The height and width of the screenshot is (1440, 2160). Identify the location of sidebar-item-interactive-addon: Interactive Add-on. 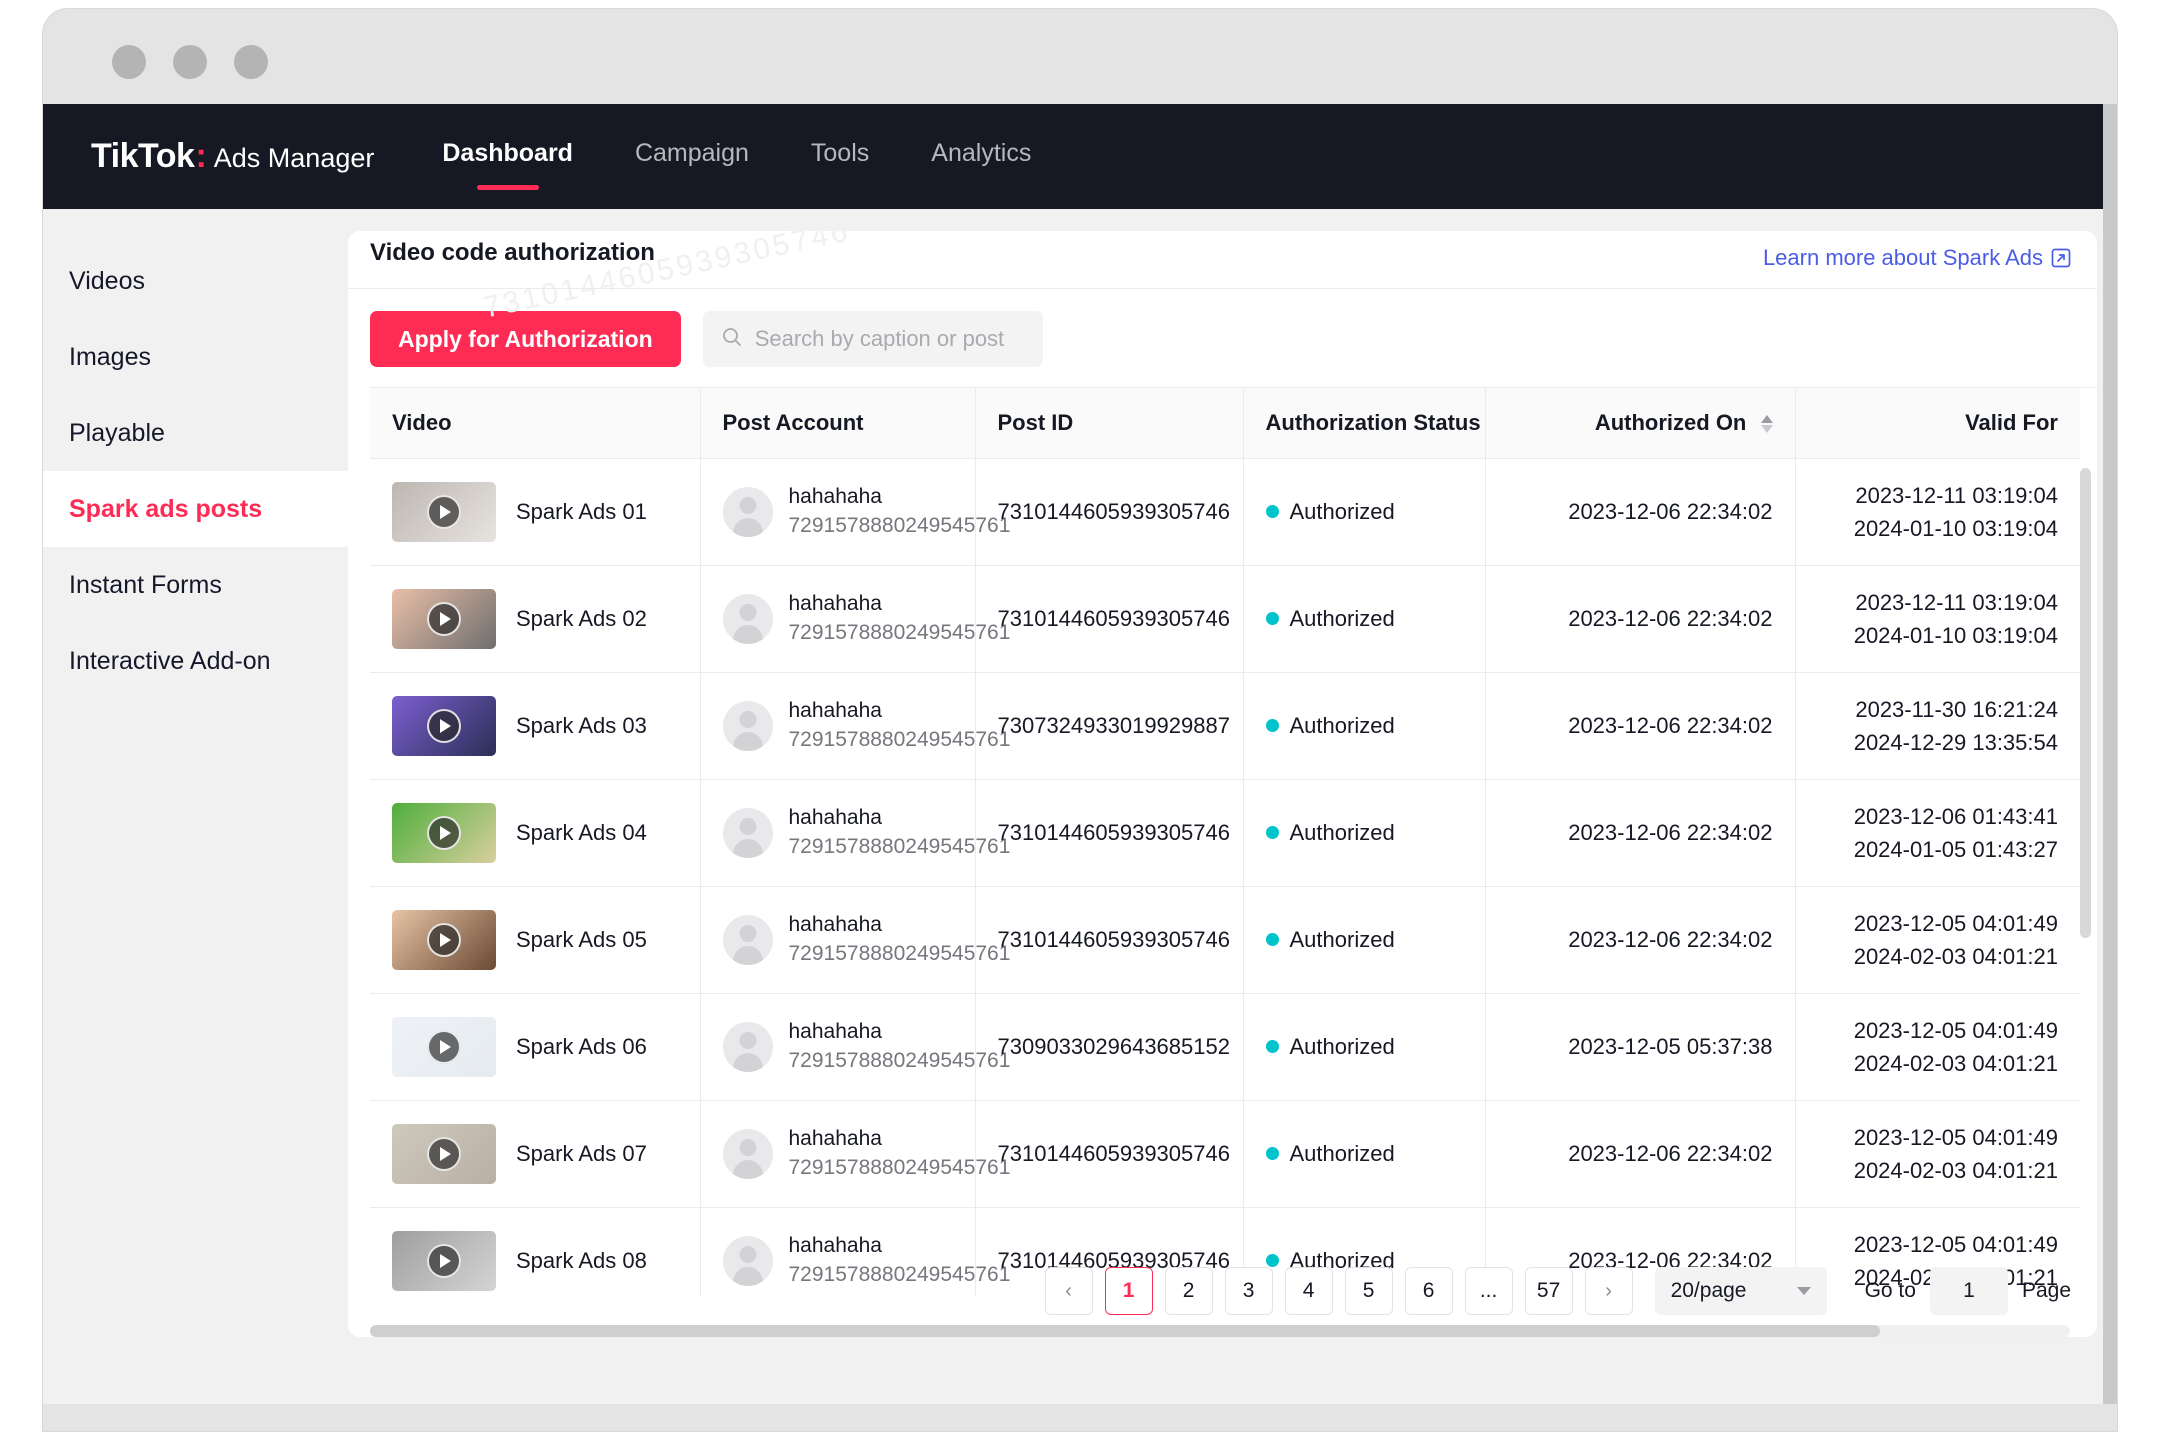
(195, 661).